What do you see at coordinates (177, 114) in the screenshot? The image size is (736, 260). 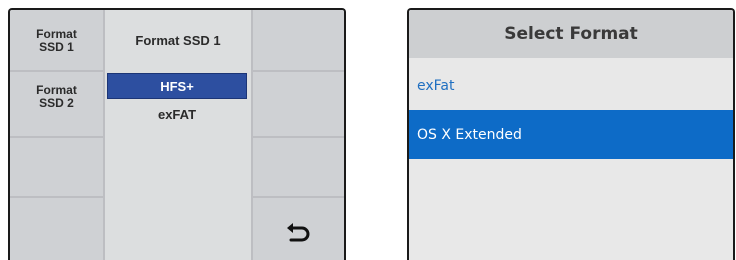 I see `option-exfat: exFAT` at bounding box center [177, 114].